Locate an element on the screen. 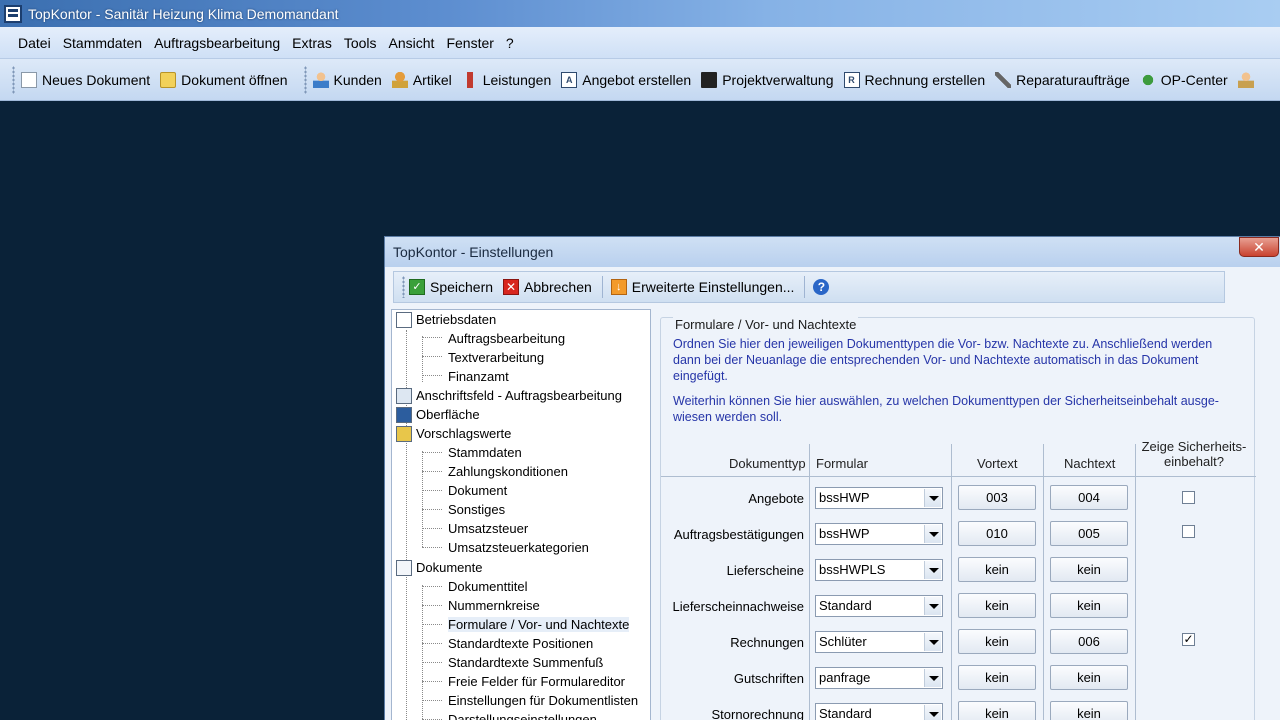 This screenshot has width=1280, height=720. nachtext-button-angebote: 004 is located at coordinates (1089, 497).